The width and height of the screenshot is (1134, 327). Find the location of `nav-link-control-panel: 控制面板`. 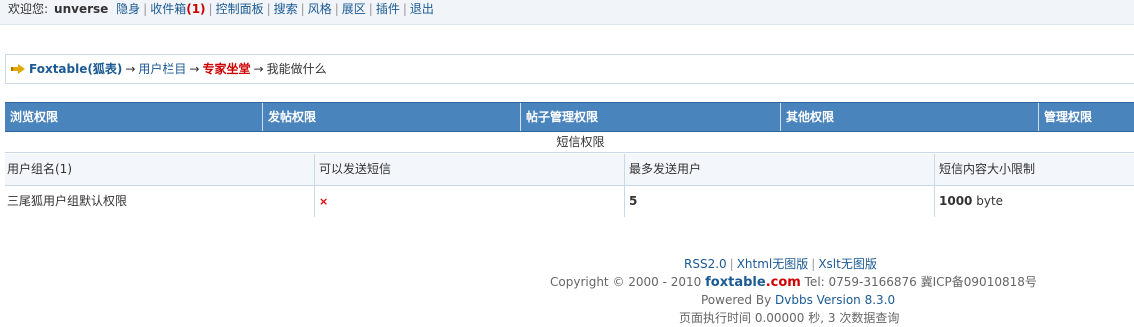

nav-link-control-panel: 控制面板 is located at coordinates (240, 9).